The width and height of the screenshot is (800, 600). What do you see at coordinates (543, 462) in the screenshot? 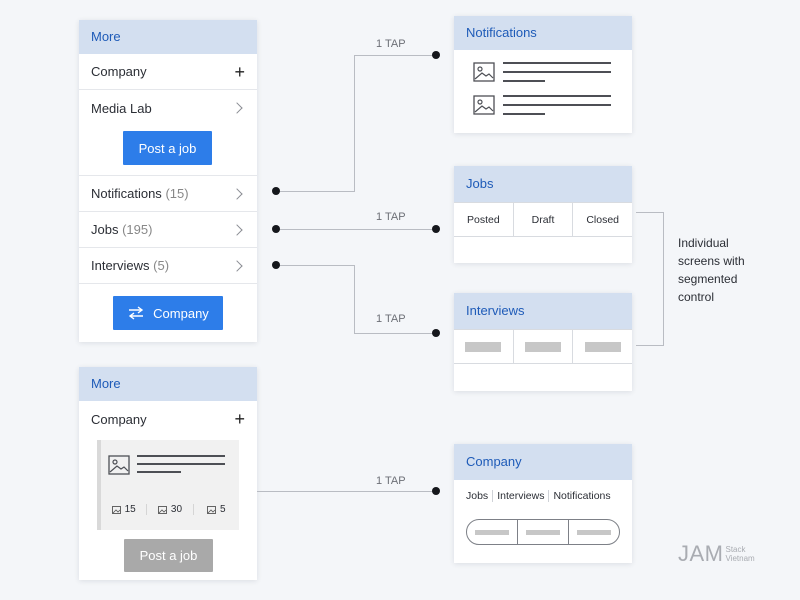
I see `company-header: Company` at bounding box center [543, 462].